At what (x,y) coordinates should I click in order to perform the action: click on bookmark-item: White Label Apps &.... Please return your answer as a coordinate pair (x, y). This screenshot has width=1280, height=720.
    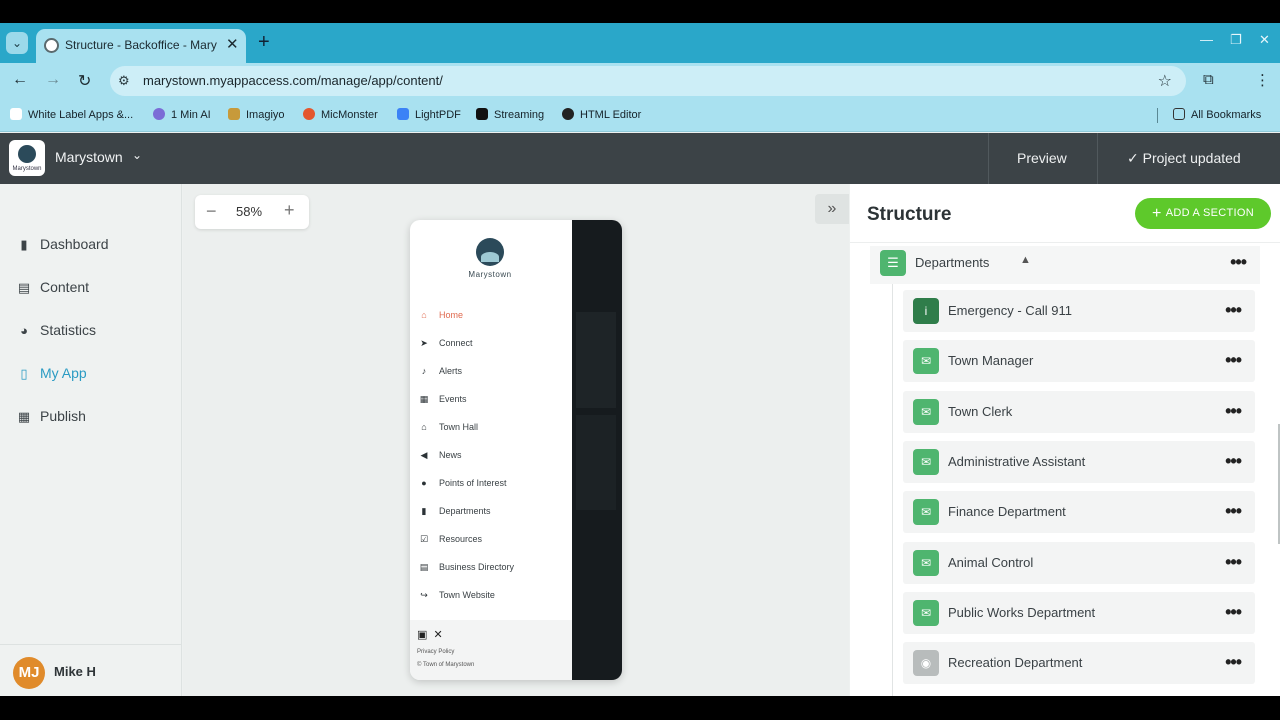
    Looking at the image, I should click on (71, 114).